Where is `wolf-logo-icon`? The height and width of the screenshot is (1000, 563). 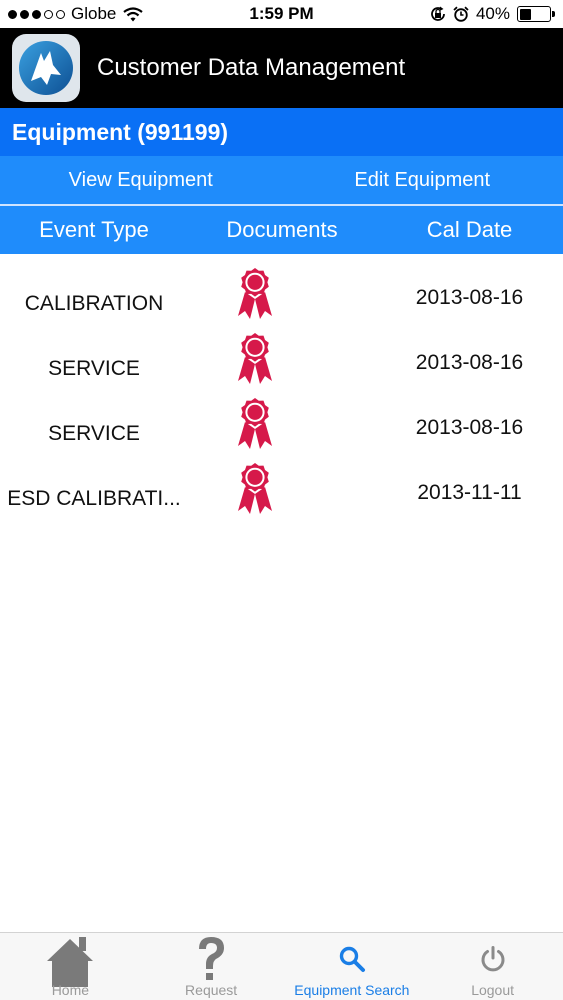 wolf-logo-icon is located at coordinates (46, 68).